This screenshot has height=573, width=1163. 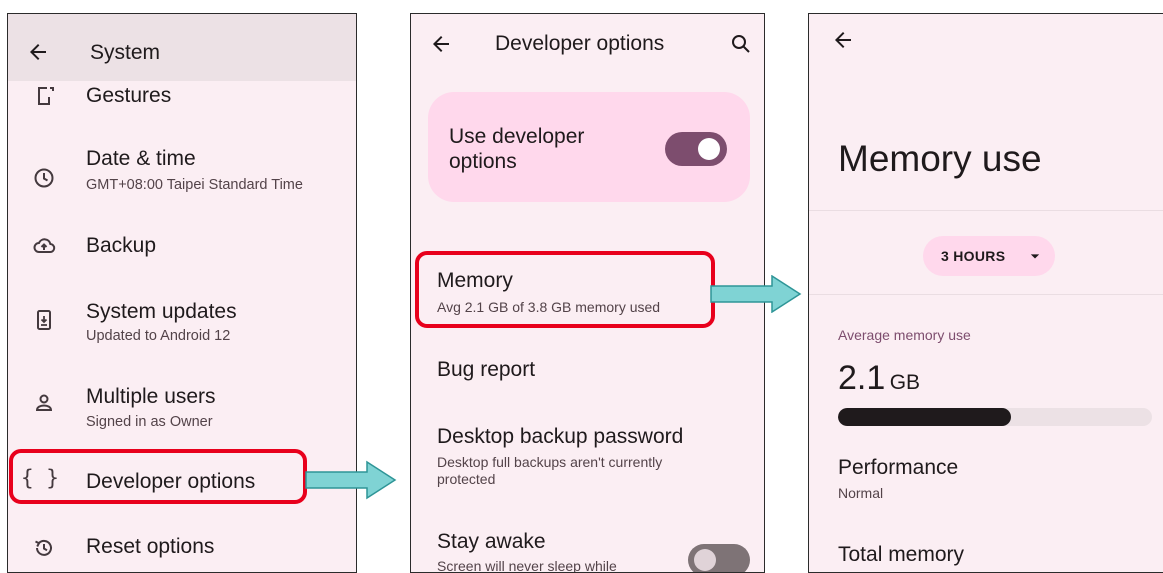 What do you see at coordinates (125, 52) in the screenshot?
I see `page-title: System` at bounding box center [125, 52].